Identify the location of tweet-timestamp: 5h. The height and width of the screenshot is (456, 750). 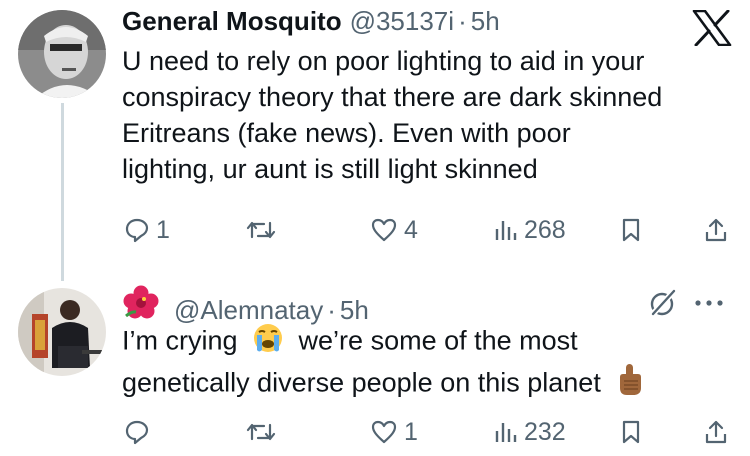
(485, 21).